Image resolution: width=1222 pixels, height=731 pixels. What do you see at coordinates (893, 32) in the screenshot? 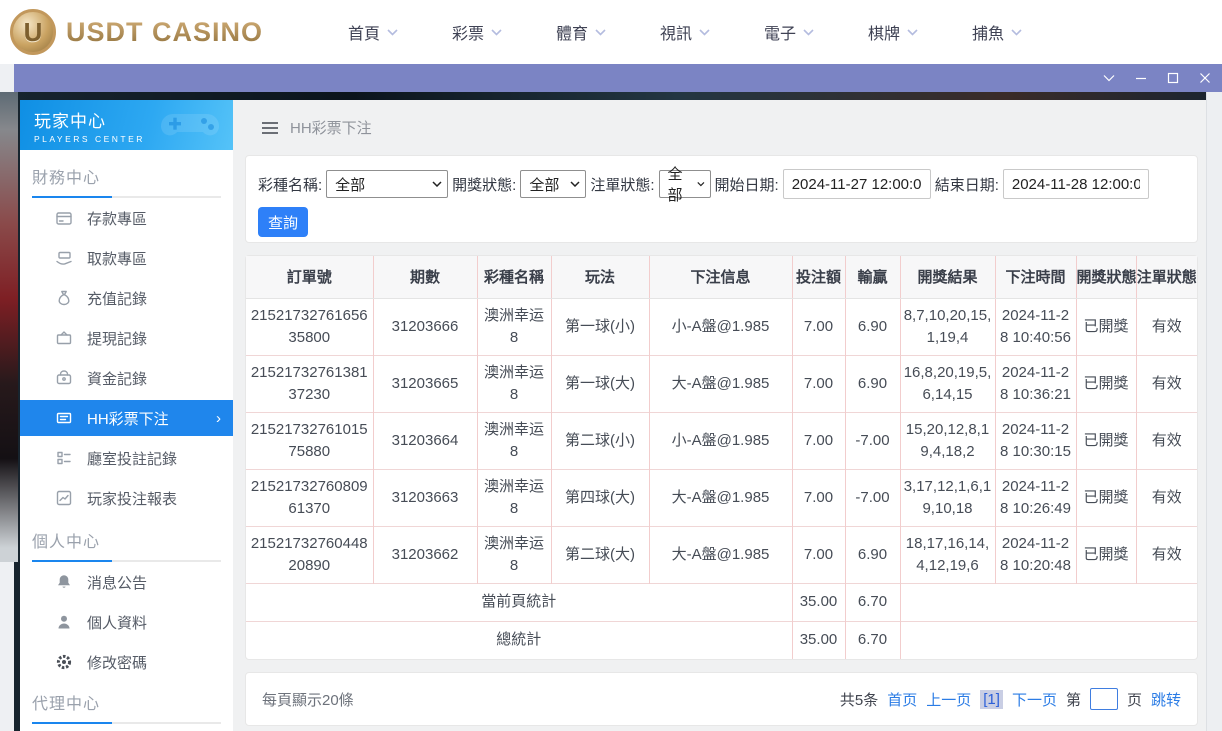
I see `nav-item-cards: 棋牌` at bounding box center [893, 32].